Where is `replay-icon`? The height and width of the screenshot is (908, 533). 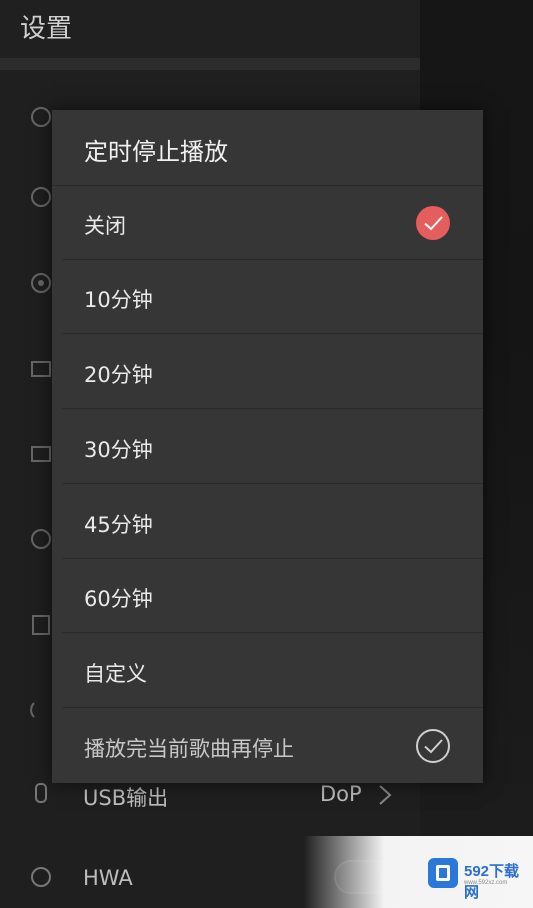 replay-icon is located at coordinates (41, 197).